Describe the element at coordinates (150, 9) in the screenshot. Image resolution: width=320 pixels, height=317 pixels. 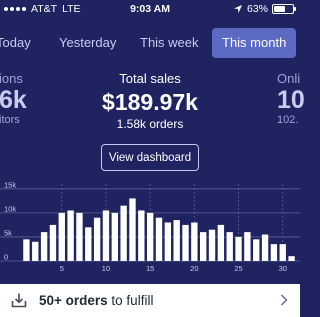
I see `status-bar: AT&T LTE 9:03 AM 63%` at that location.